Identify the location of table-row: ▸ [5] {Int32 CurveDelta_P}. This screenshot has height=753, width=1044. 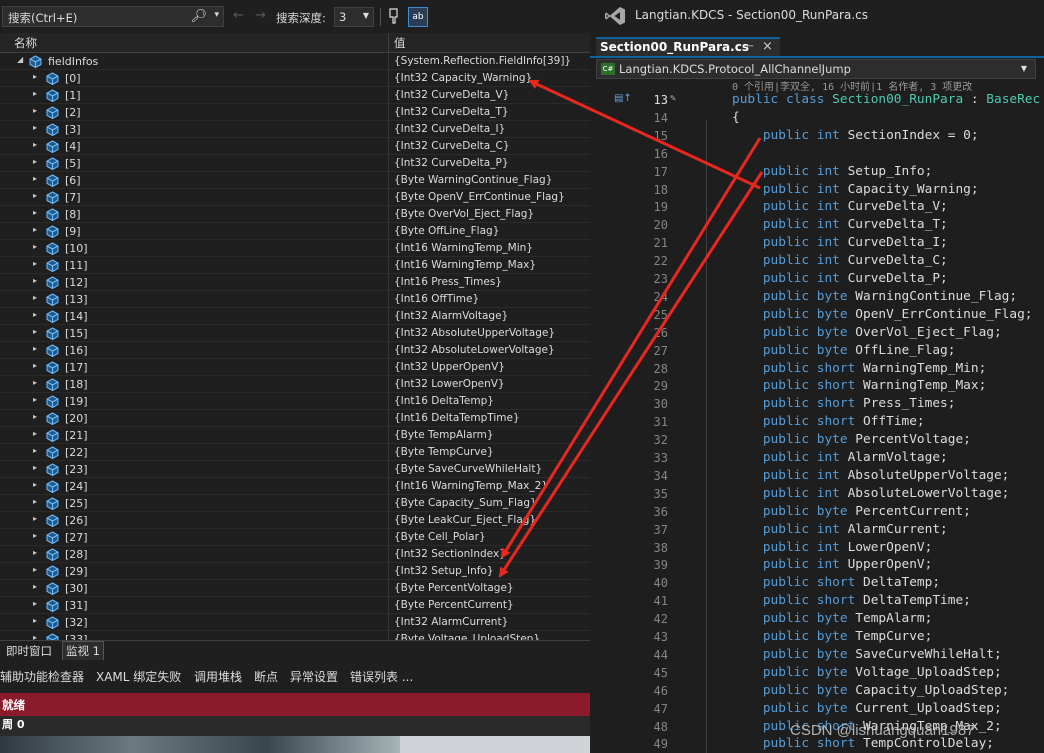
(295, 163).